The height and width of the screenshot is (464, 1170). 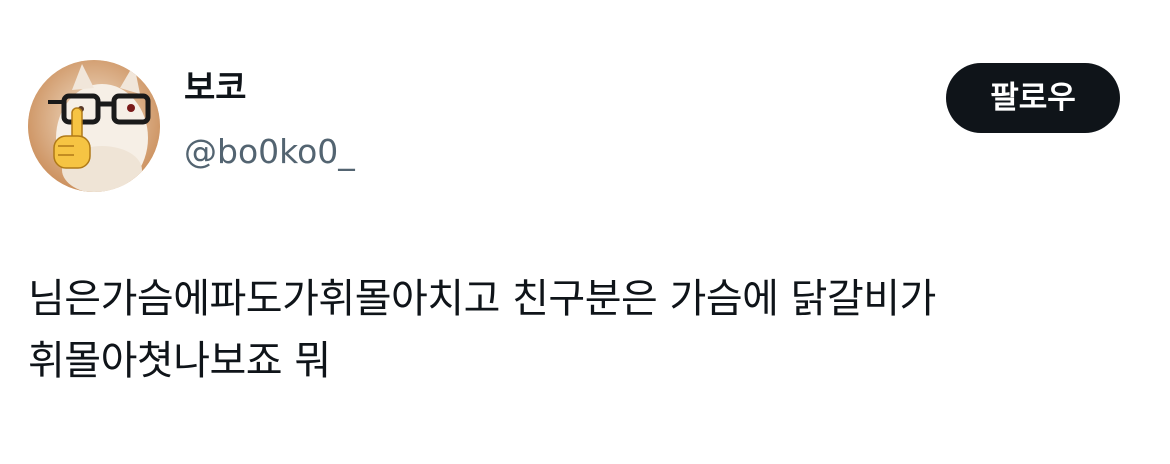 I want to click on display-name: 보코, so click(x=269, y=88).